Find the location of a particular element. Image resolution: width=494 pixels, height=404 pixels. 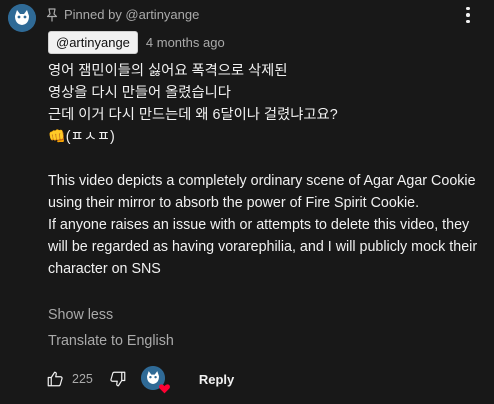

comment-line: 근데 이거 다시 만드는데 왜 6달이나 걸렸냐고요? is located at coordinates (193, 115).